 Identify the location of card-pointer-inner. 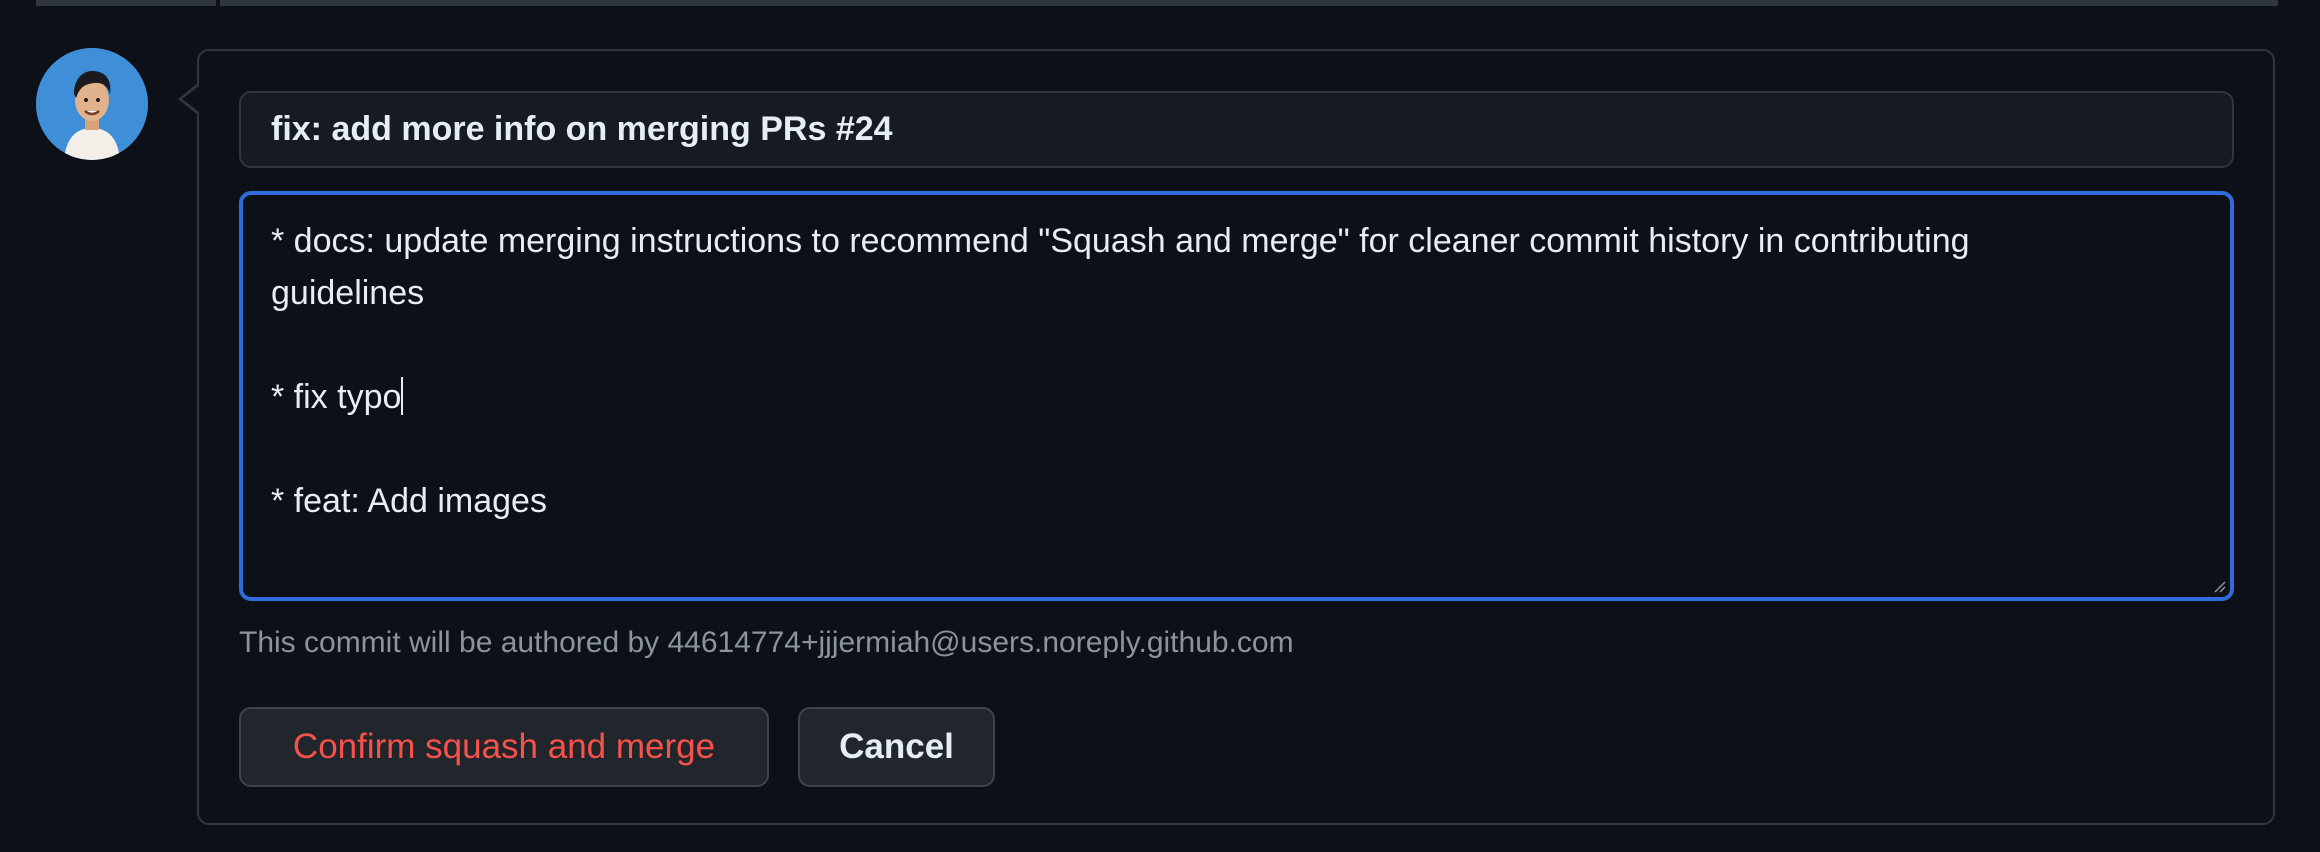
(190, 99).